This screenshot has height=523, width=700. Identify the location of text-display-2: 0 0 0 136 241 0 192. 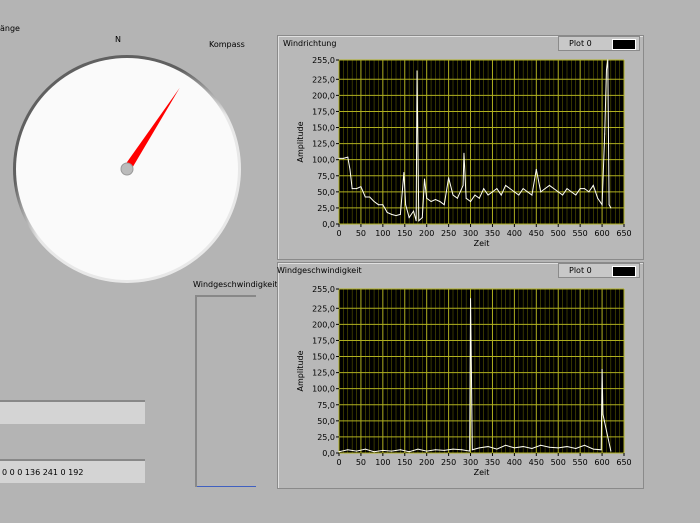
(72, 471).